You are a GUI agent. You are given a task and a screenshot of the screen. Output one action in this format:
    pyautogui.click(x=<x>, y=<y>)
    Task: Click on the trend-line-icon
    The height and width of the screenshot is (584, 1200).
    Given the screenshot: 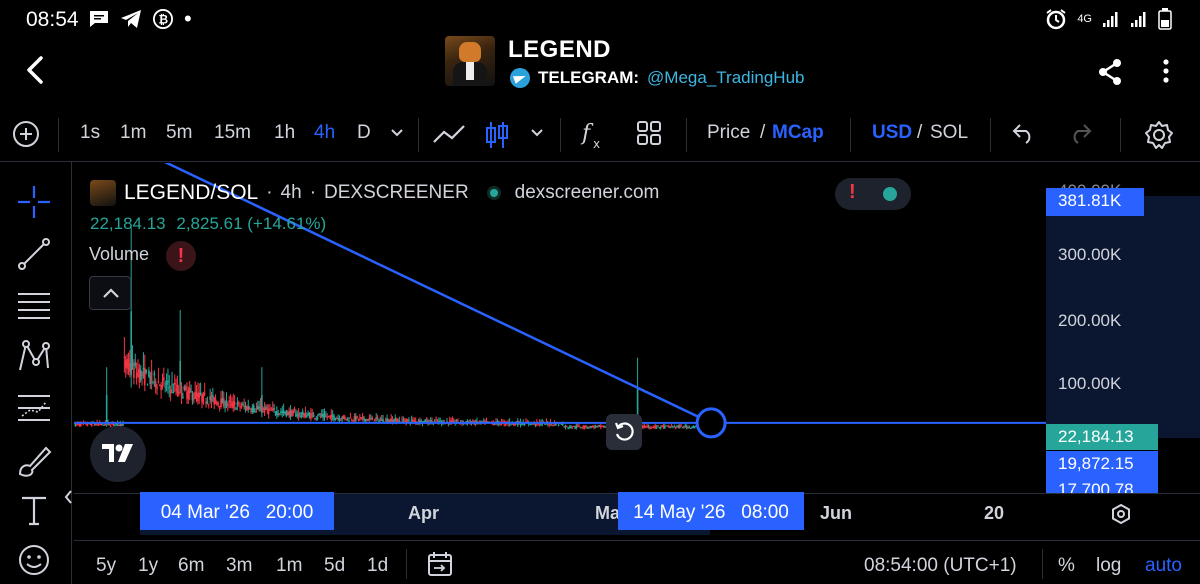 What is the action you would take?
    pyautogui.click(x=34, y=254)
    